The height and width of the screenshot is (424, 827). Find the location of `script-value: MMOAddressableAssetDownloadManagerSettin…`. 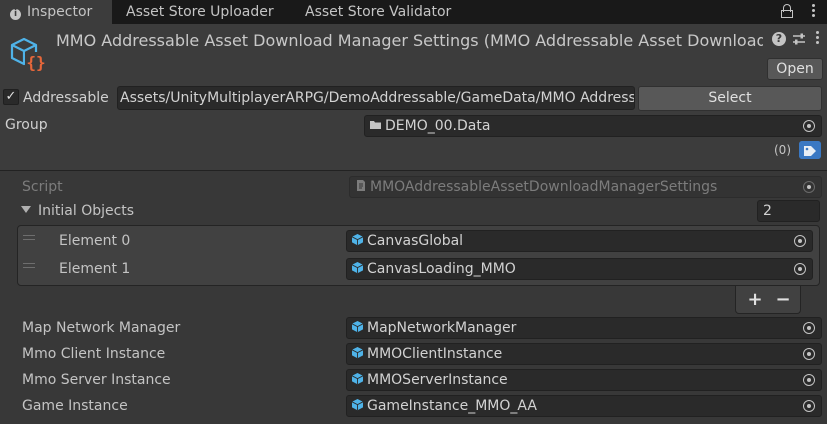

script-value: MMOAddressableAssetDownloadManagerSettin… is located at coordinates (544, 187).